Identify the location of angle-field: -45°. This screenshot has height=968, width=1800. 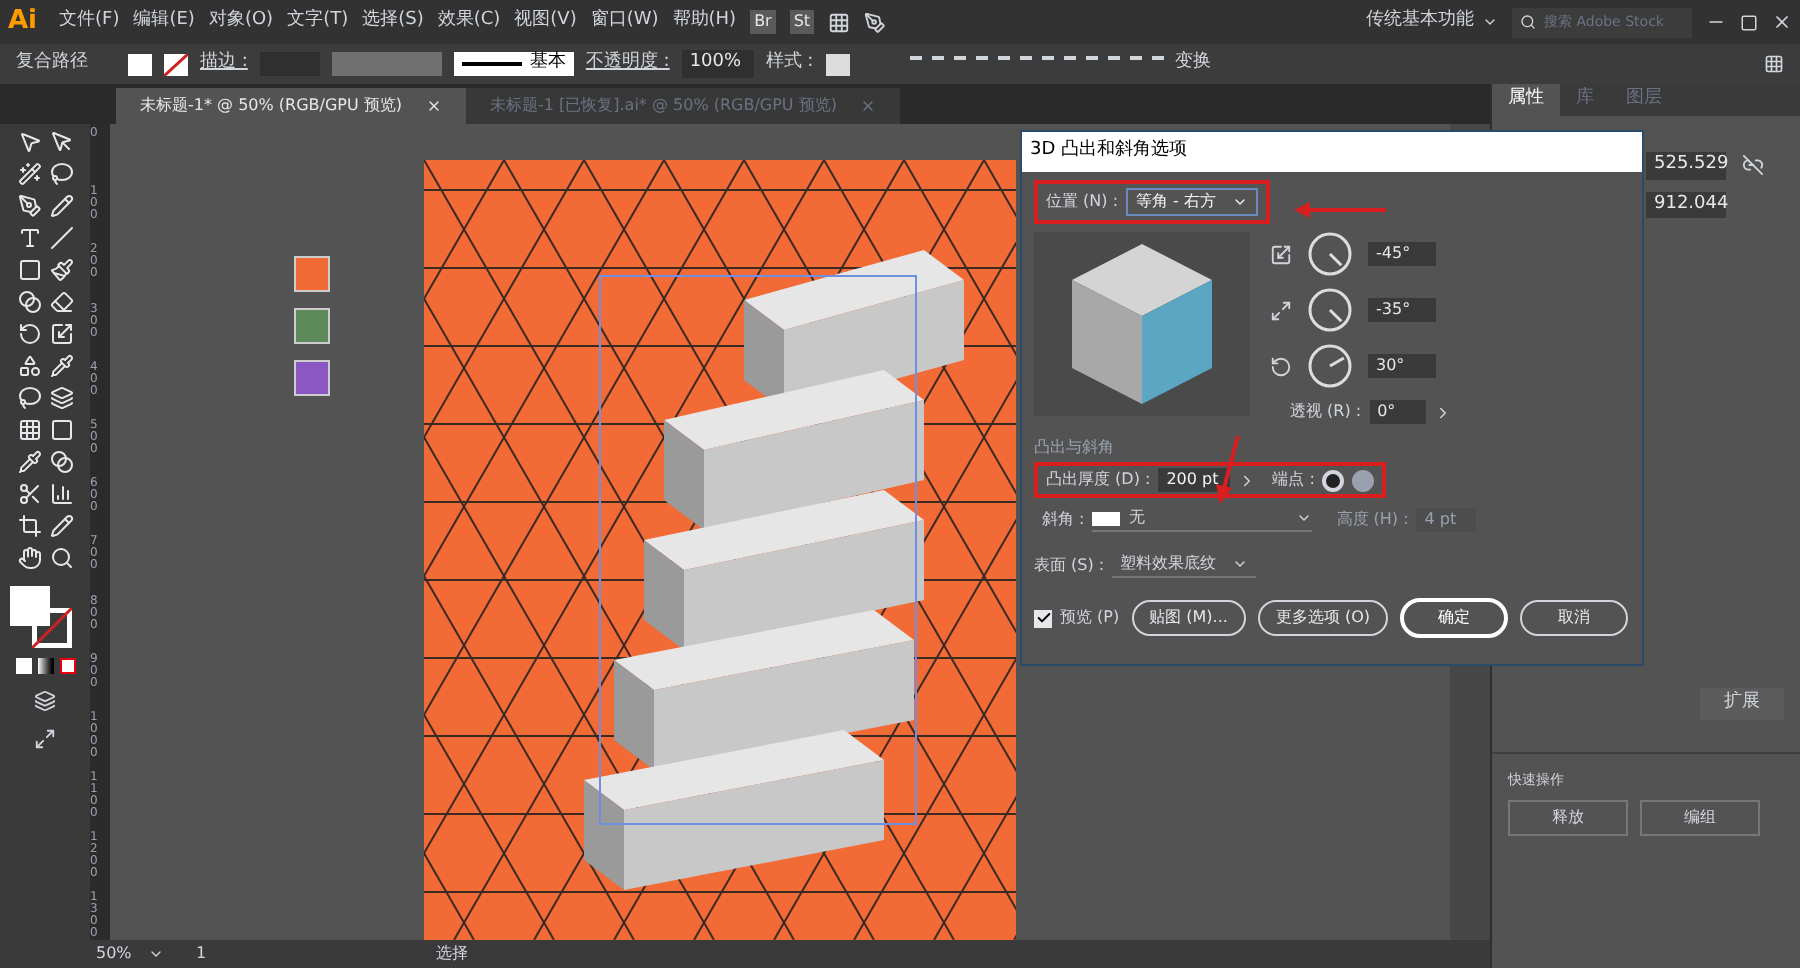
(1402, 254).